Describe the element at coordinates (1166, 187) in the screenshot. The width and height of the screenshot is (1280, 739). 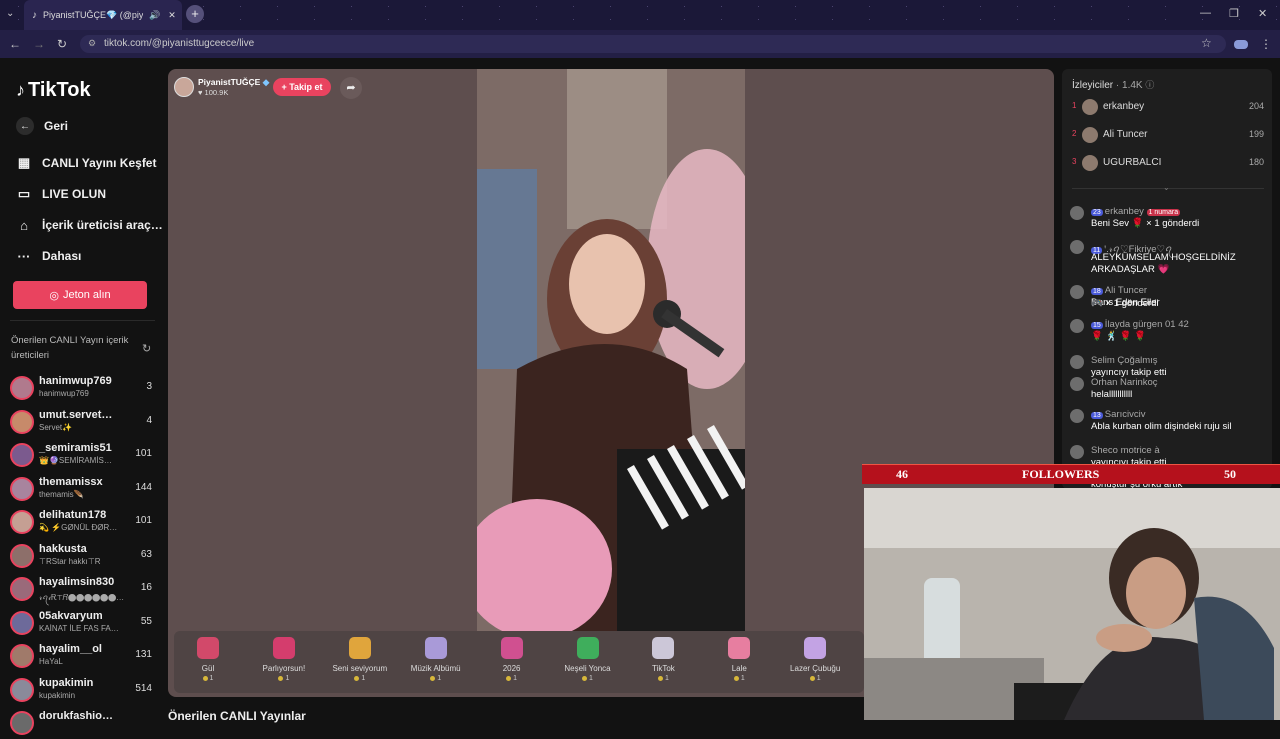
I see `expand-chevron-icon: ⌄` at that location.